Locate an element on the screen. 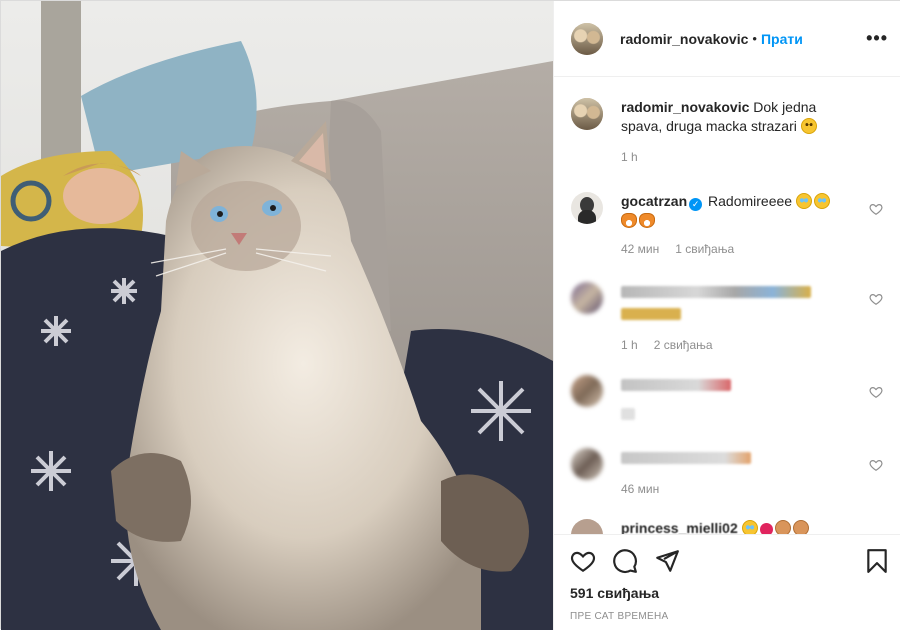  comment-item: princess_mielli02 is located at coordinates (729, 526).